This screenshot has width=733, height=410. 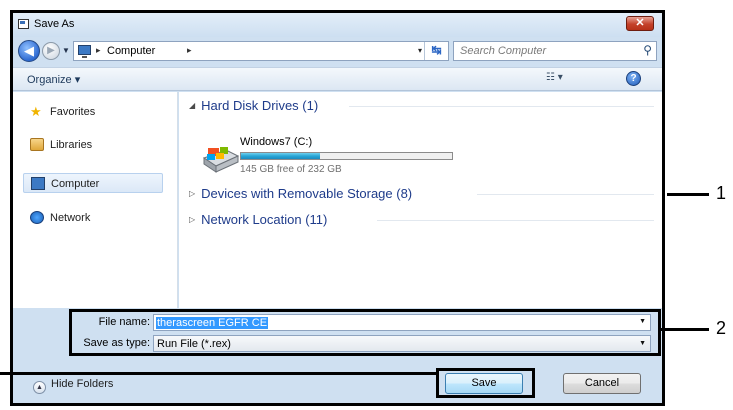 I want to click on forward-button: ▶, so click(x=51, y=51).